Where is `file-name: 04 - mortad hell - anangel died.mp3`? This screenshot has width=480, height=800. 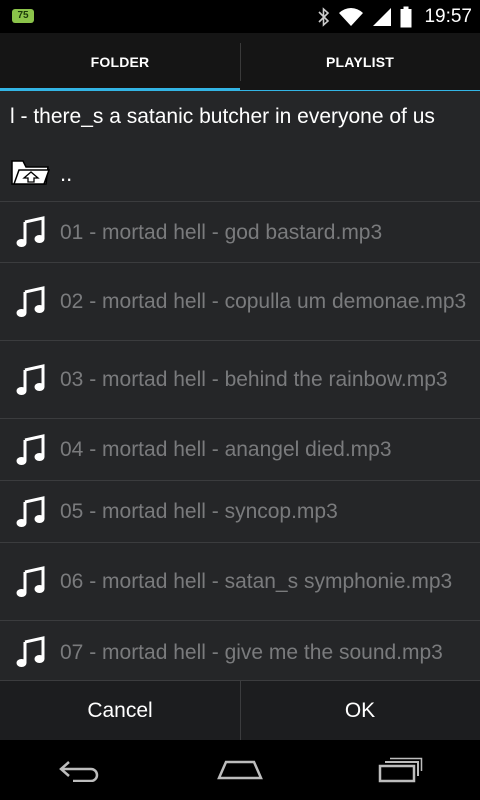 file-name: 04 - mortad hell - anangel died.mp3 is located at coordinates (226, 449).